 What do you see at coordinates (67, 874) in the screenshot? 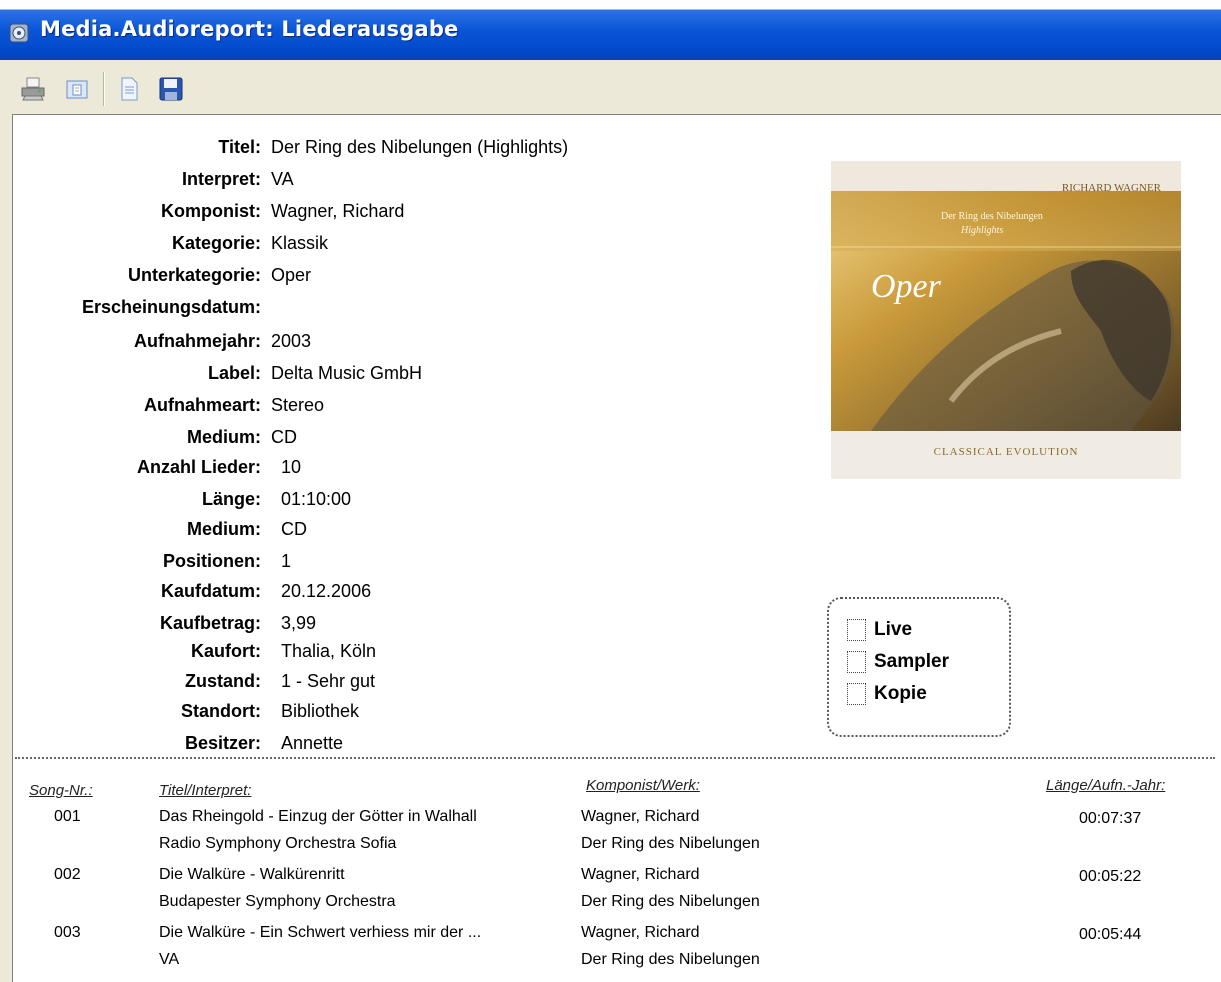
I see `song-nr-cell: 002` at bounding box center [67, 874].